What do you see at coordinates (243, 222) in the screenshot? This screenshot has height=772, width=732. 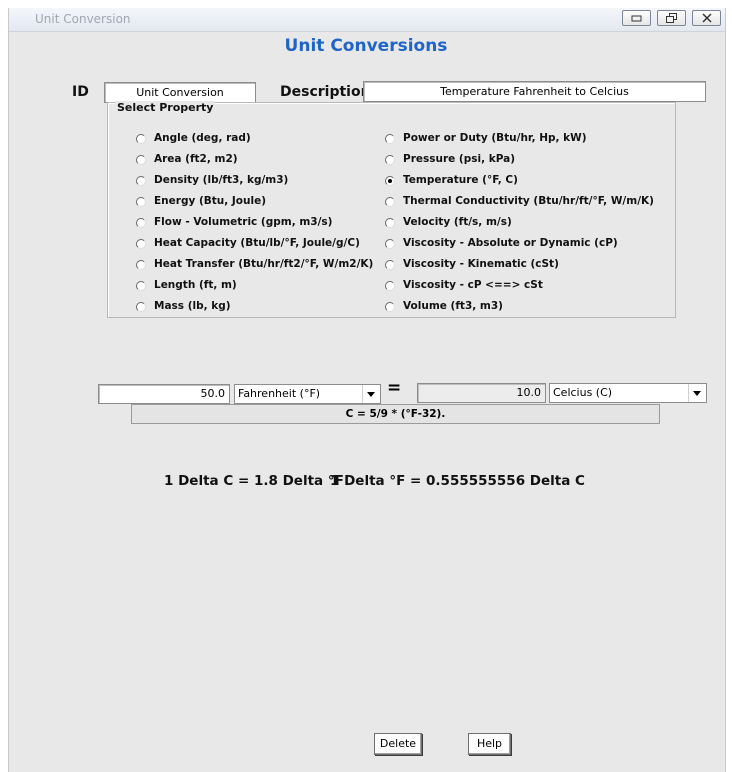 I see `radio-option-label: Flow - Volumetric (gpm, m3/s)` at bounding box center [243, 222].